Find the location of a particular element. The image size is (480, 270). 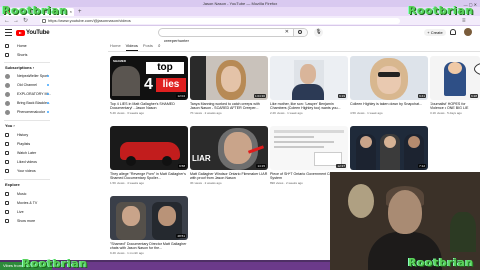

sidebar-item-history: History is located at coordinates (28, 135).